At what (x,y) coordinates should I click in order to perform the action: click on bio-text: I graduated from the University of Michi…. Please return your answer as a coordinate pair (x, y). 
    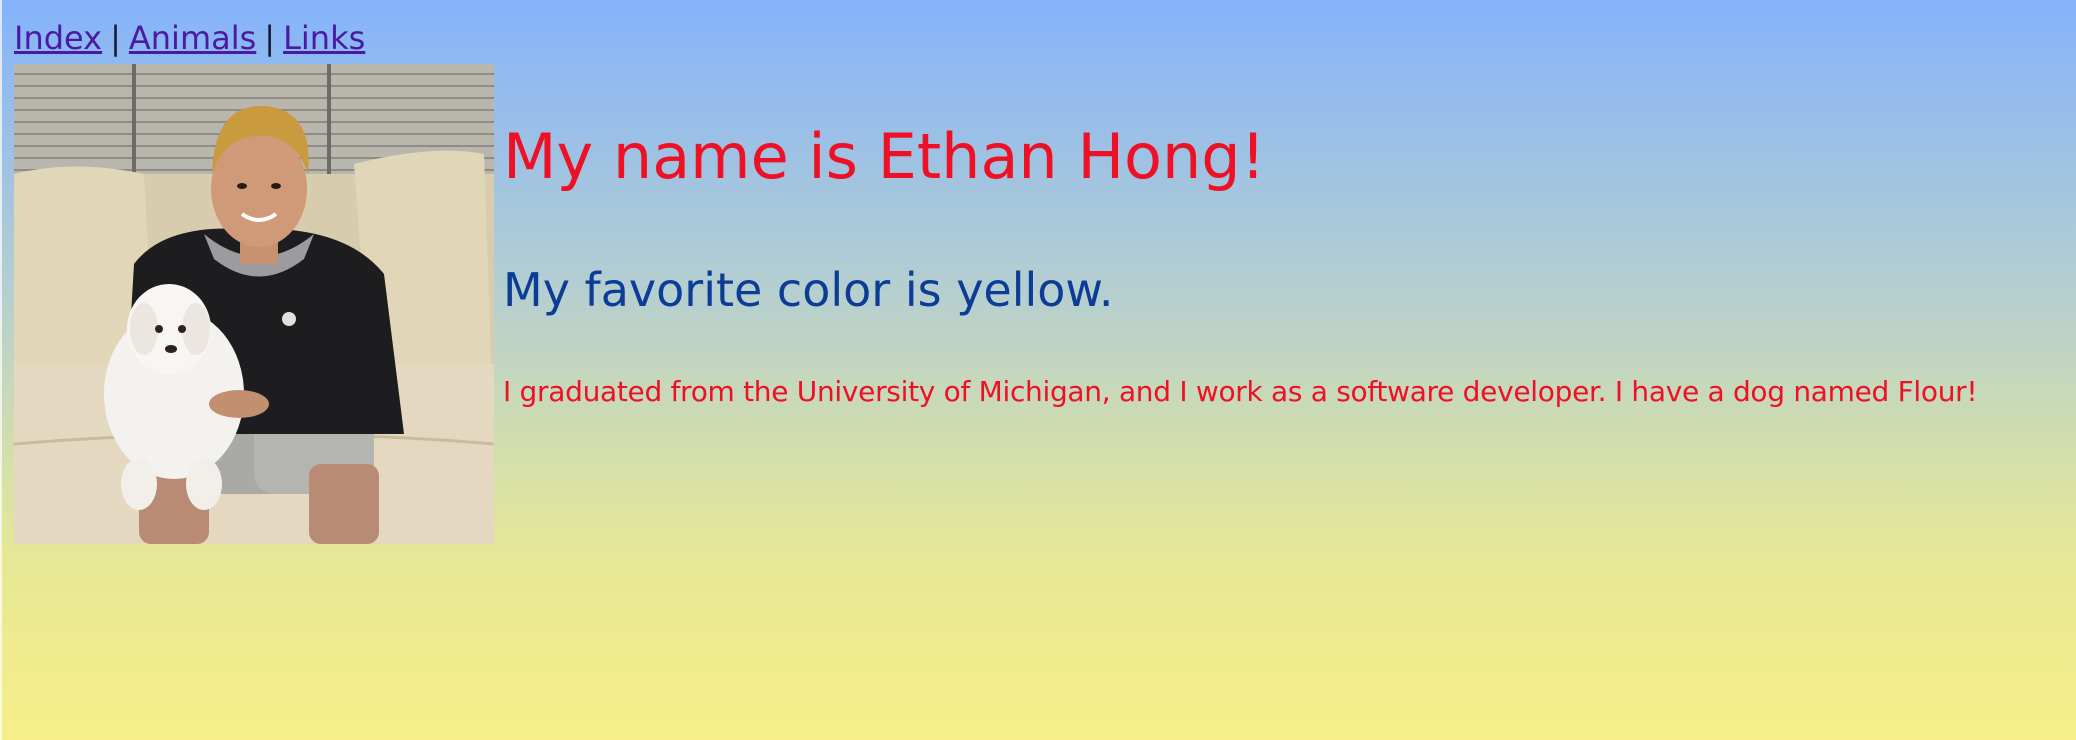
    Looking at the image, I should click on (1240, 391).